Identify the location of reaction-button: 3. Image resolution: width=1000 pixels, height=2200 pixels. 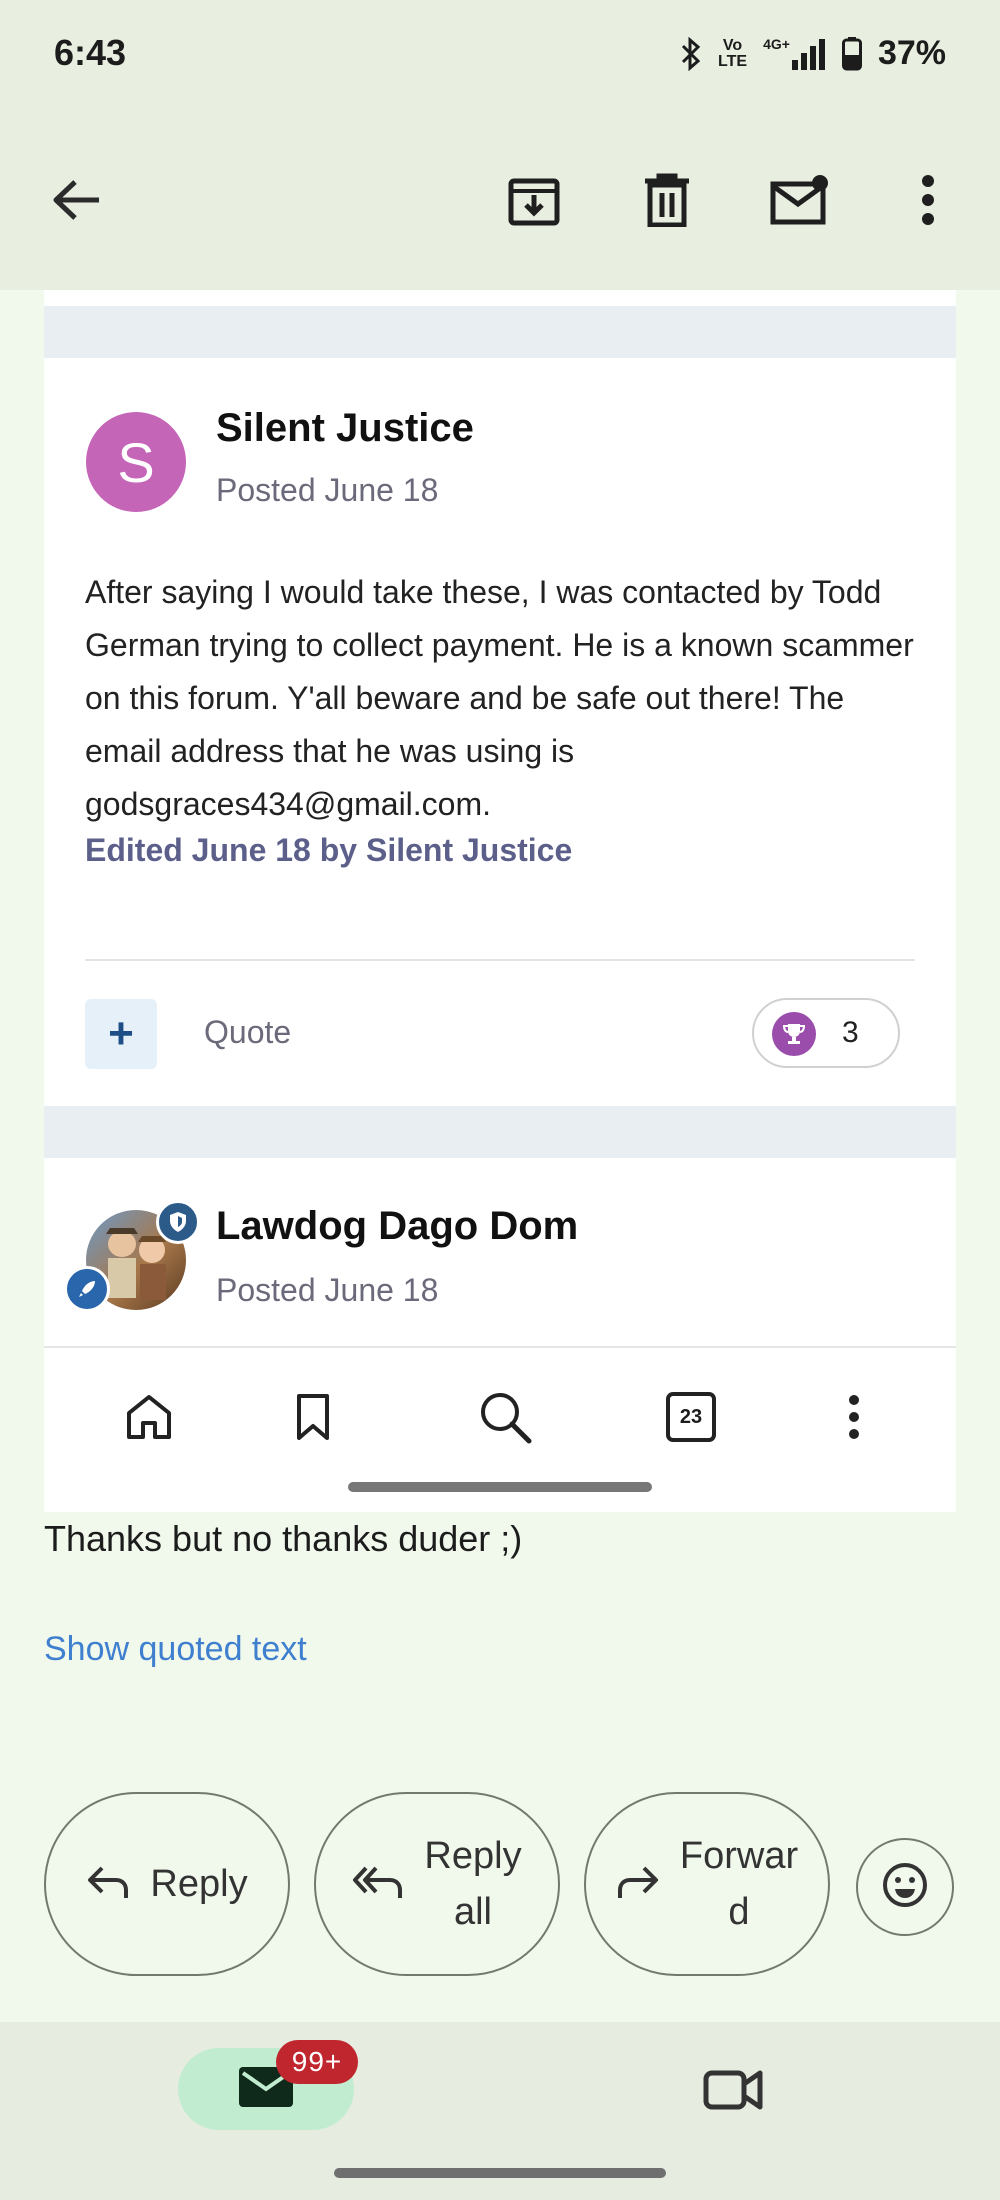
(826, 1033).